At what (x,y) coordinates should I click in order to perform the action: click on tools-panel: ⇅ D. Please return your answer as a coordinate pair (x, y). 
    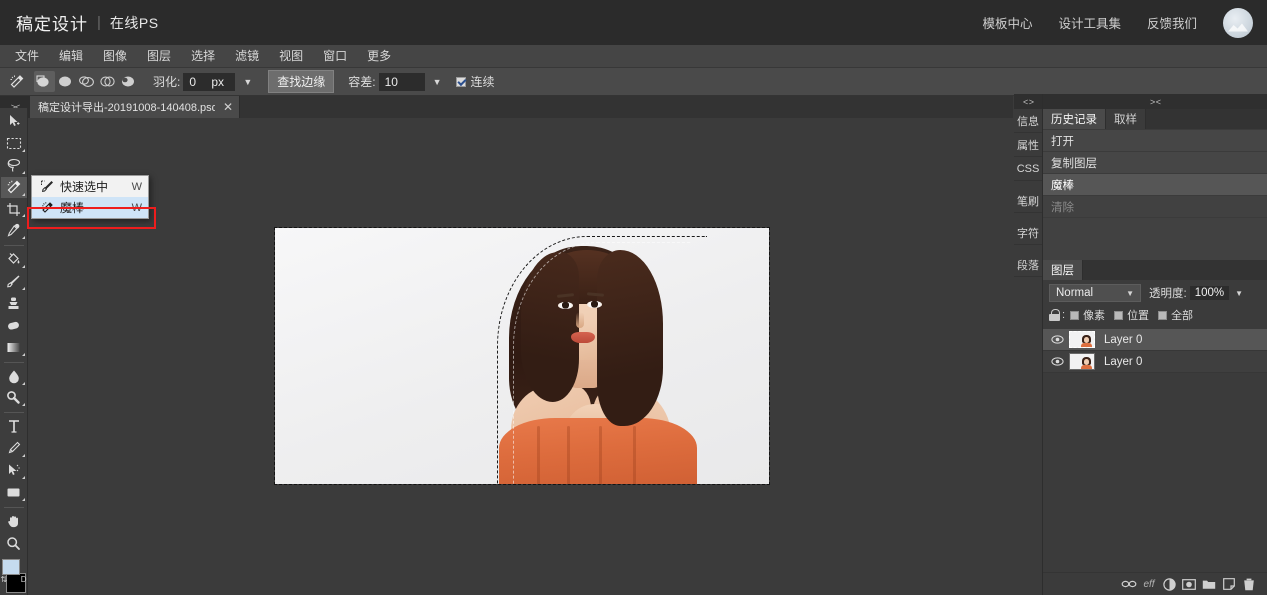
    Looking at the image, I should click on (14, 351).